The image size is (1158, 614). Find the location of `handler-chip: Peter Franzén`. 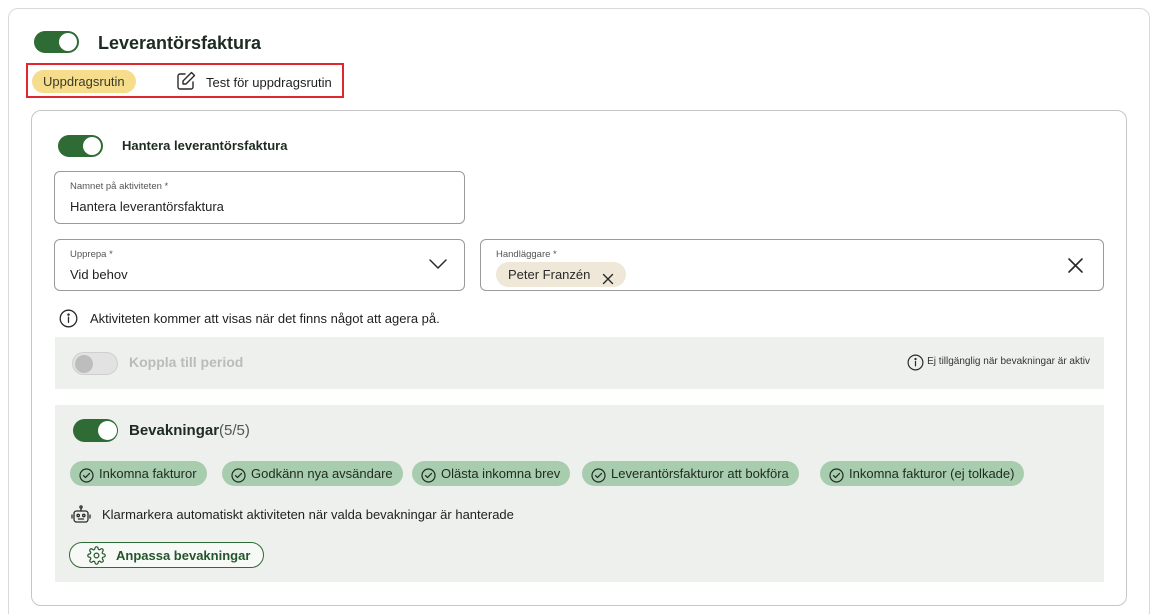

handler-chip: Peter Franzén is located at coordinates (561, 274).